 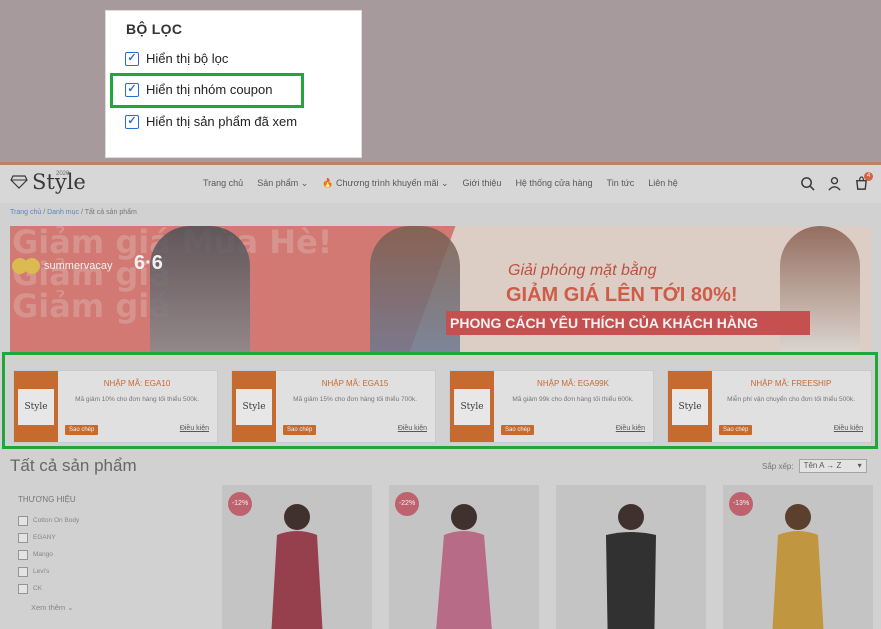 I want to click on brand-dot, so click(x=32, y=266).